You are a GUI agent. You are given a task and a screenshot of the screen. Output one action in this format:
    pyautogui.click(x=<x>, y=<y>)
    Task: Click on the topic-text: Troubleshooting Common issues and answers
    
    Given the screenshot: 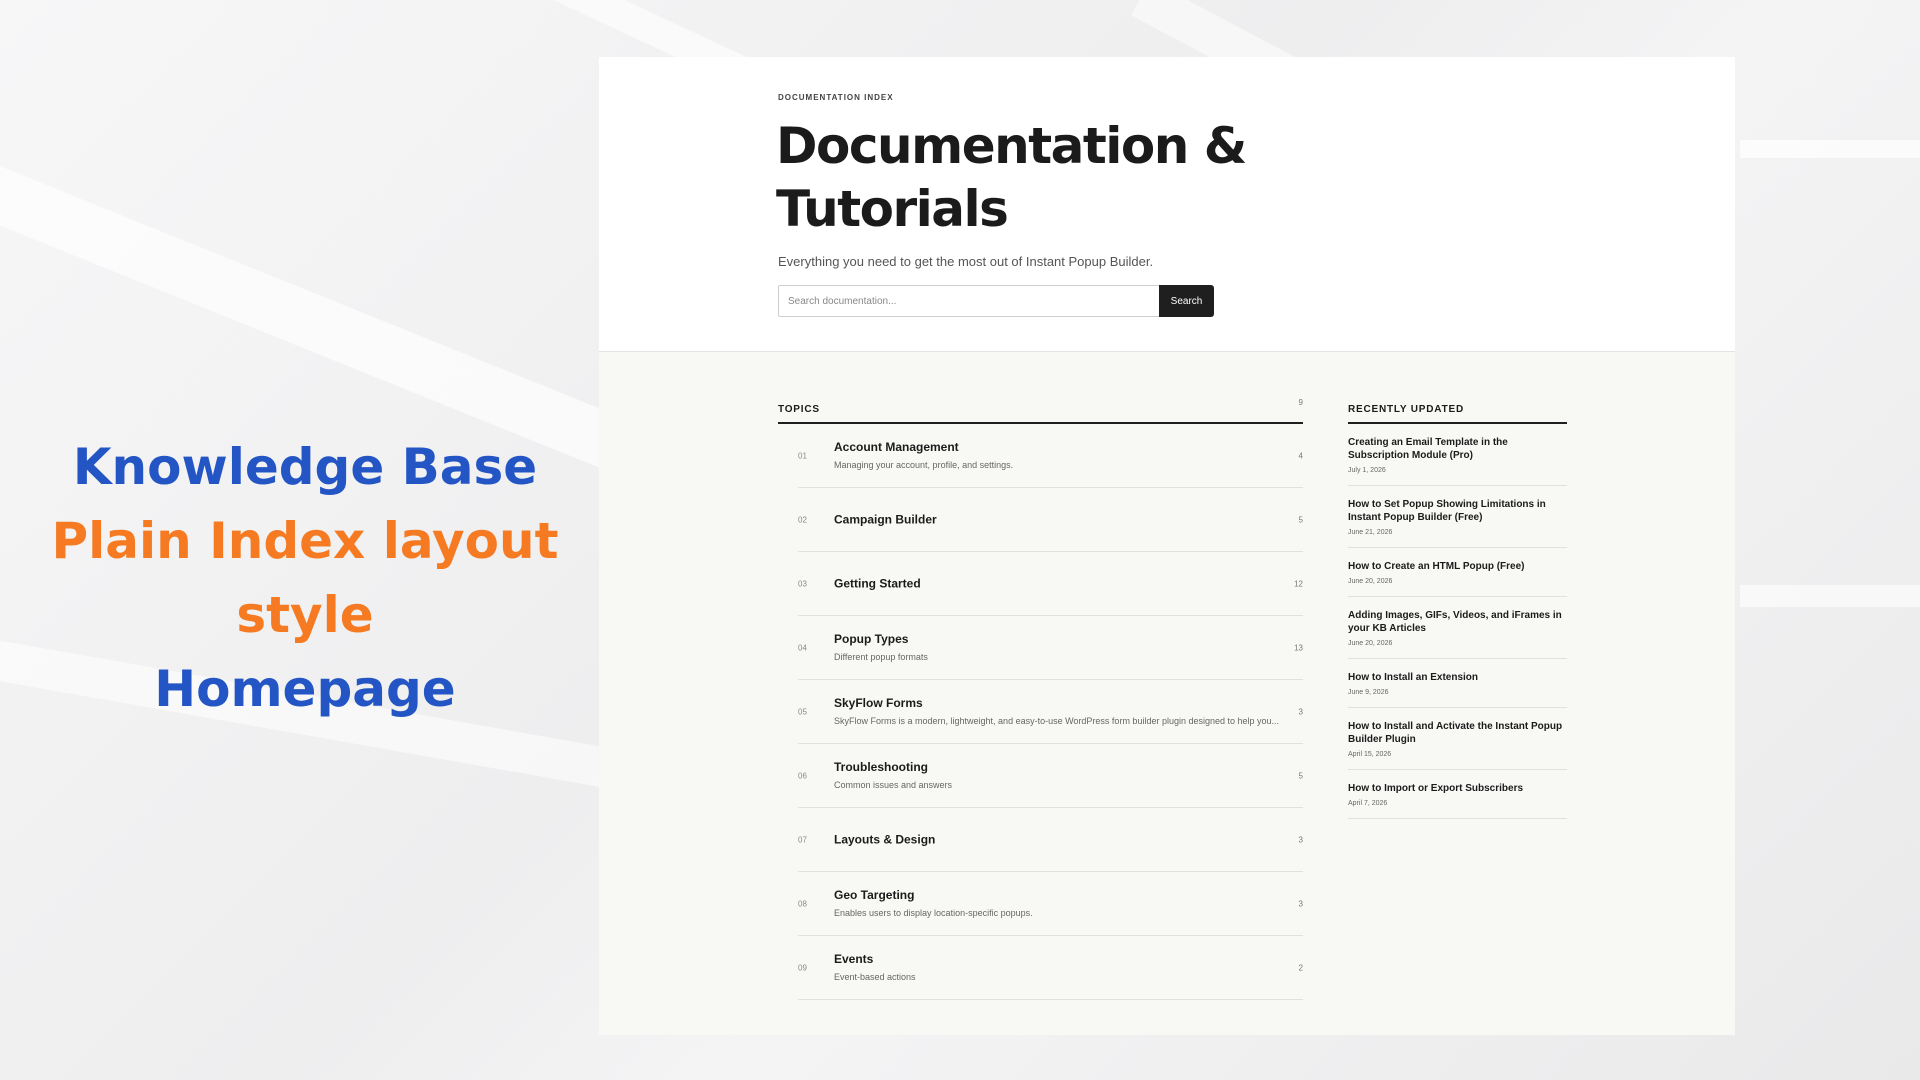 What is the action you would take?
    pyautogui.click(x=1058, y=776)
    